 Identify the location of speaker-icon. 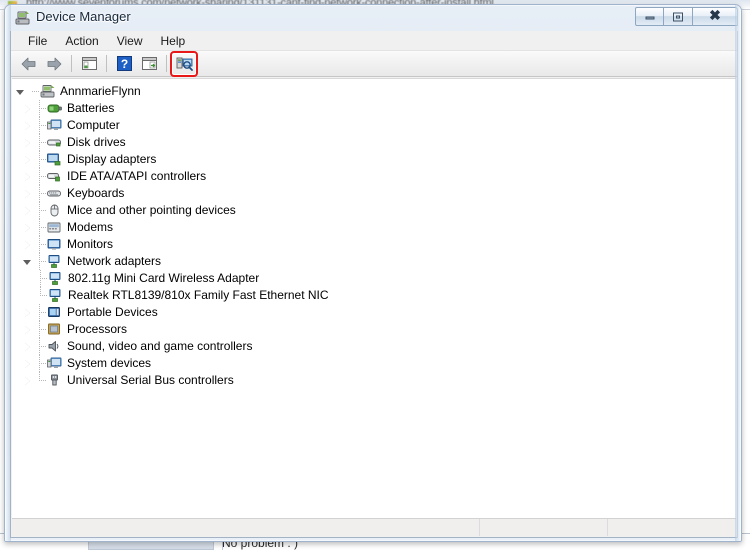
(54, 347).